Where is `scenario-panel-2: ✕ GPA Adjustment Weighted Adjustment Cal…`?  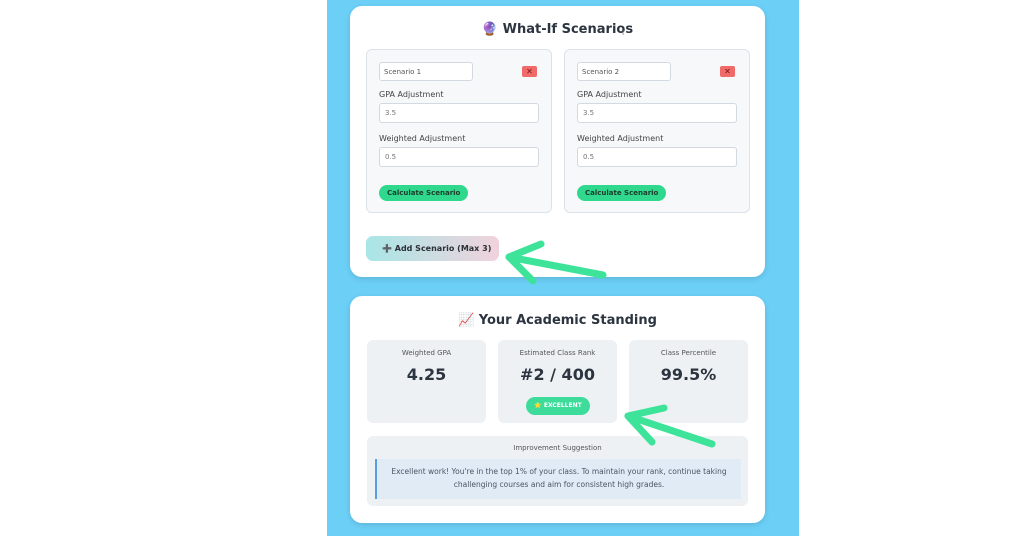
scenario-panel-2: ✕ GPA Adjustment Weighted Adjustment Cal… is located at coordinates (657, 131).